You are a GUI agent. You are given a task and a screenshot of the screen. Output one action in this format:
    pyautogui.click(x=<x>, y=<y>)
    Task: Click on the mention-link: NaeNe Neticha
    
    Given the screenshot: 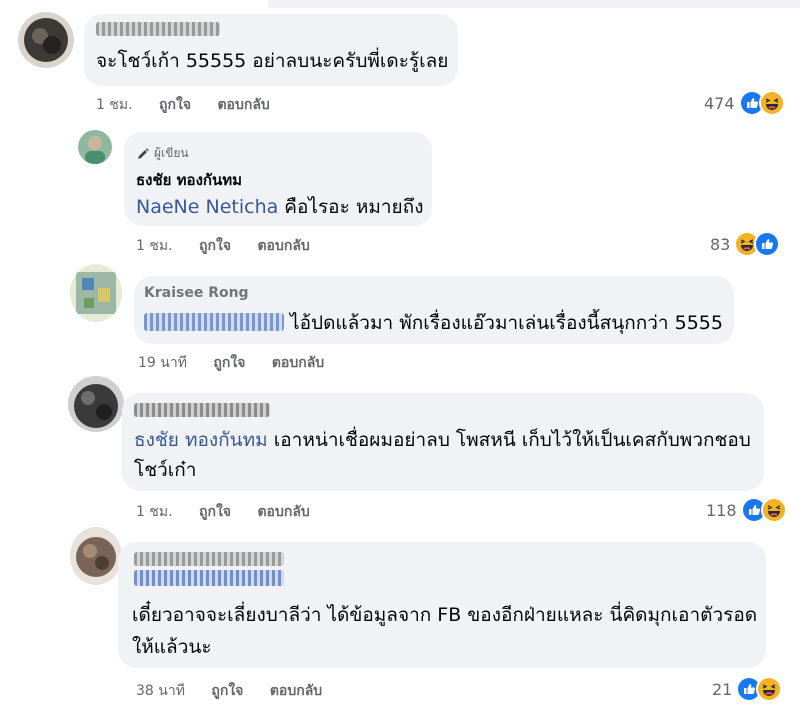 What is the action you would take?
    pyautogui.click(x=207, y=207)
    